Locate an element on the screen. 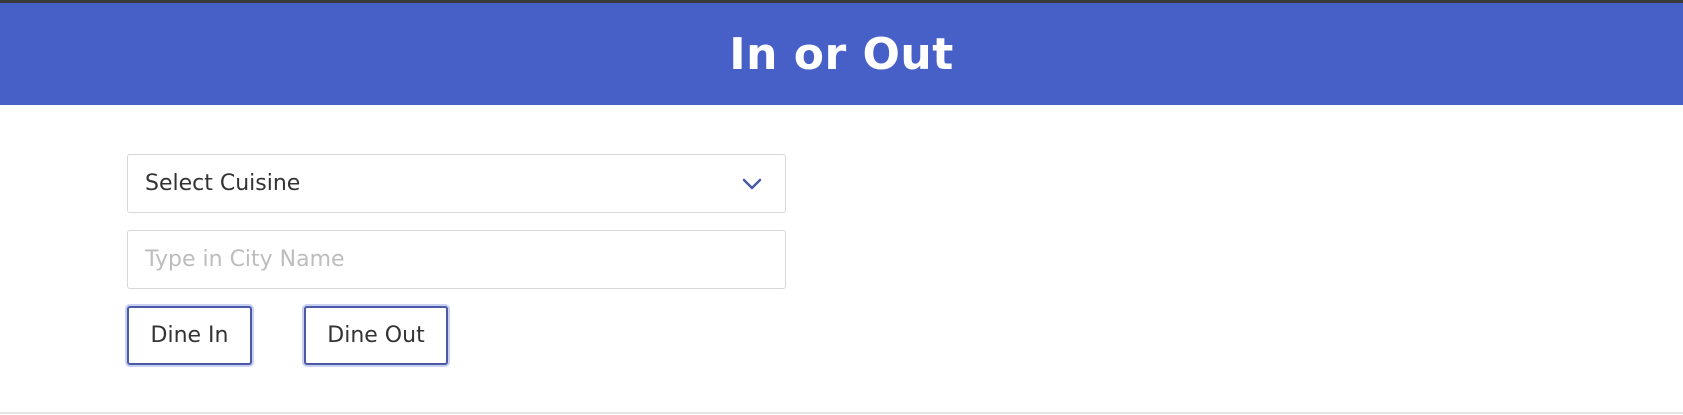 The image size is (1683, 415). cuisine-select: Select Cuisine is located at coordinates (456, 183).